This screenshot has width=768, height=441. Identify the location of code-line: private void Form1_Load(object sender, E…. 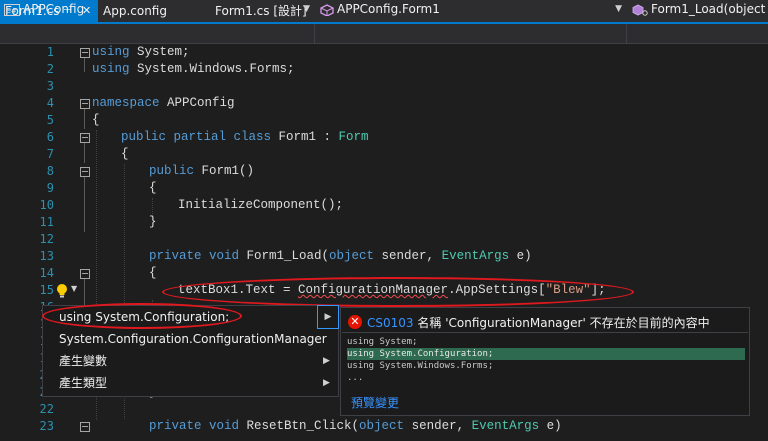
(340, 256).